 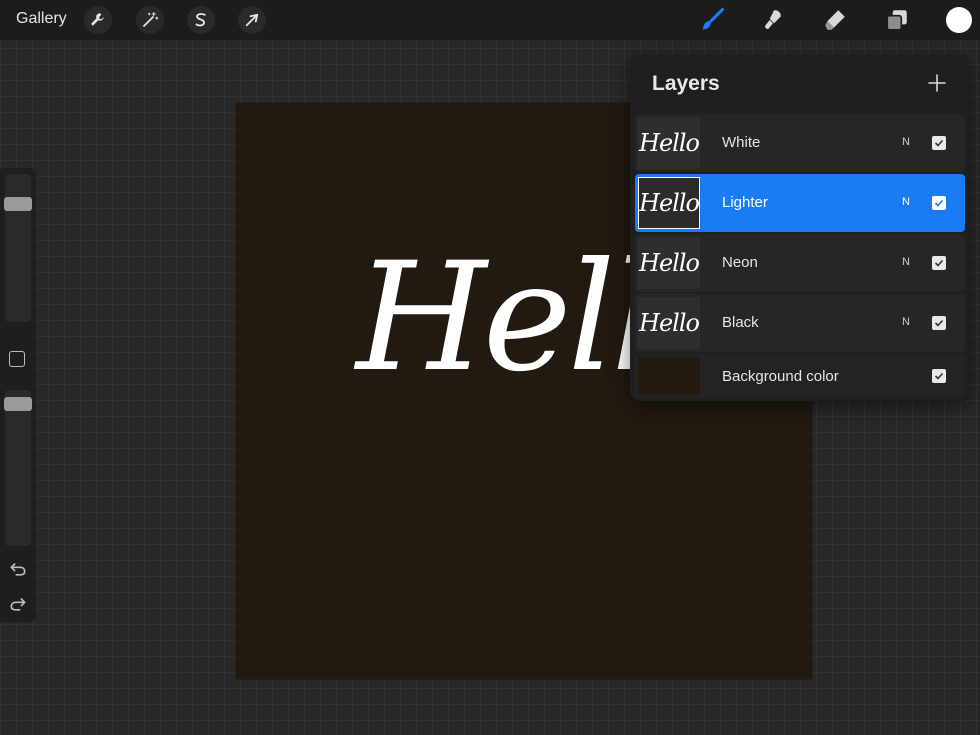 I want to click on modify-button, so click(x=17, y=359).